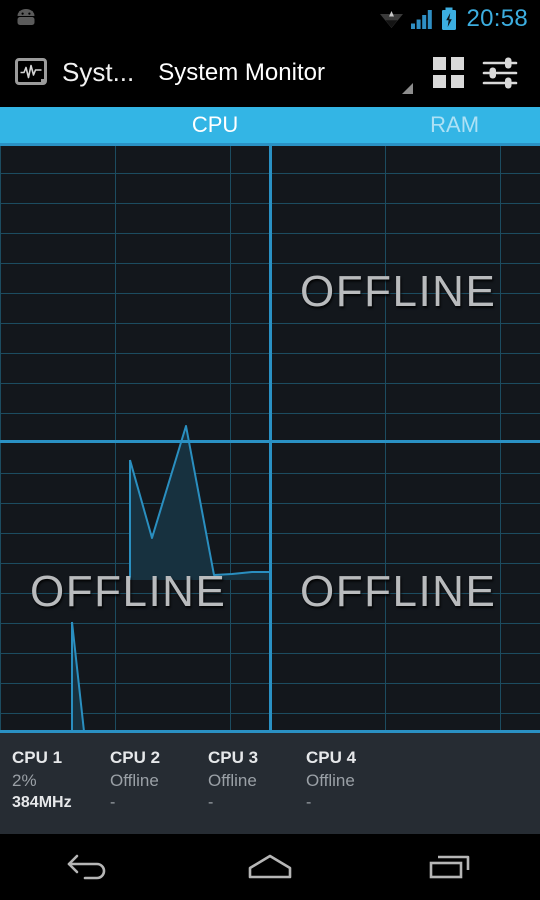 The width and height of the screenshot is (540, 900). Describe the element at coordinates (497, 18) in the screenshot. I see `status-bar-clock: 20:58` at that location.